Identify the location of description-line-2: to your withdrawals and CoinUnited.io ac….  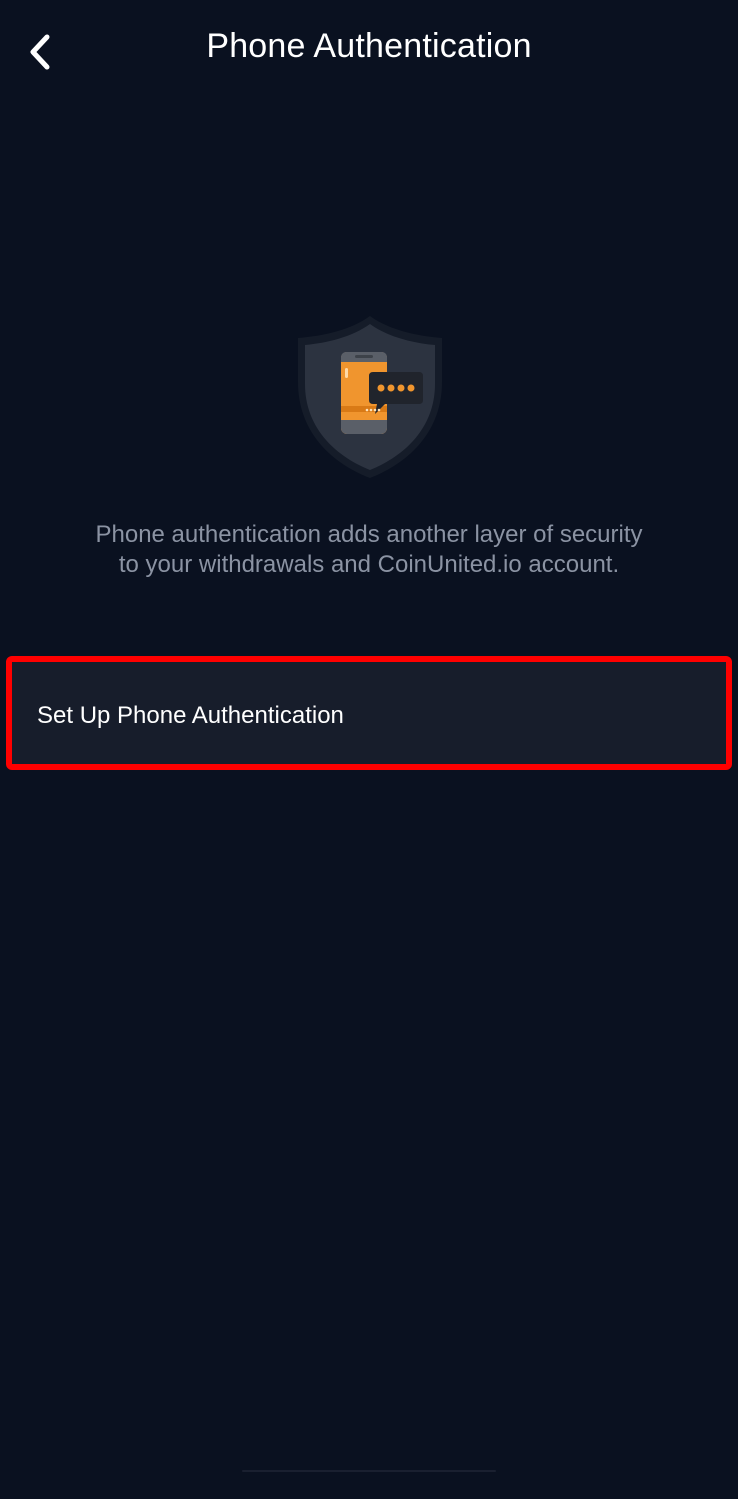
(369, 564).